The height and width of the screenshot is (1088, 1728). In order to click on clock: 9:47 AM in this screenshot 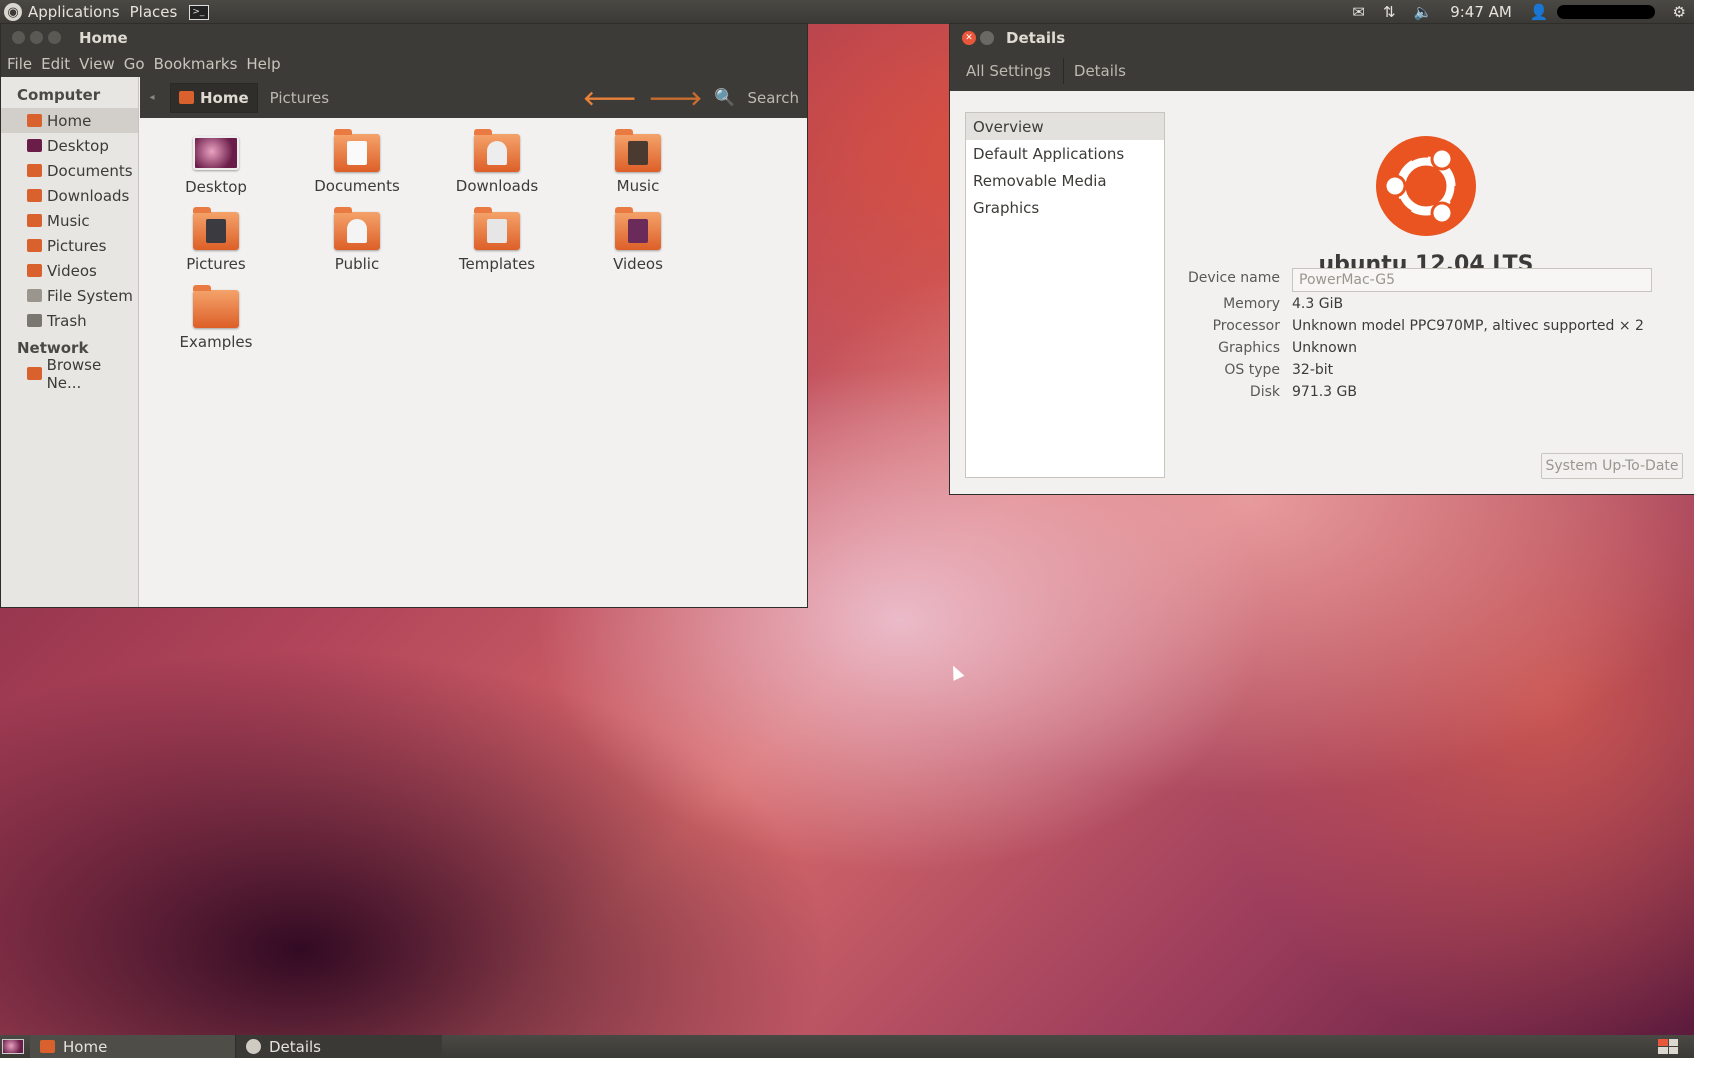, I will do `click(1481, 12)`.